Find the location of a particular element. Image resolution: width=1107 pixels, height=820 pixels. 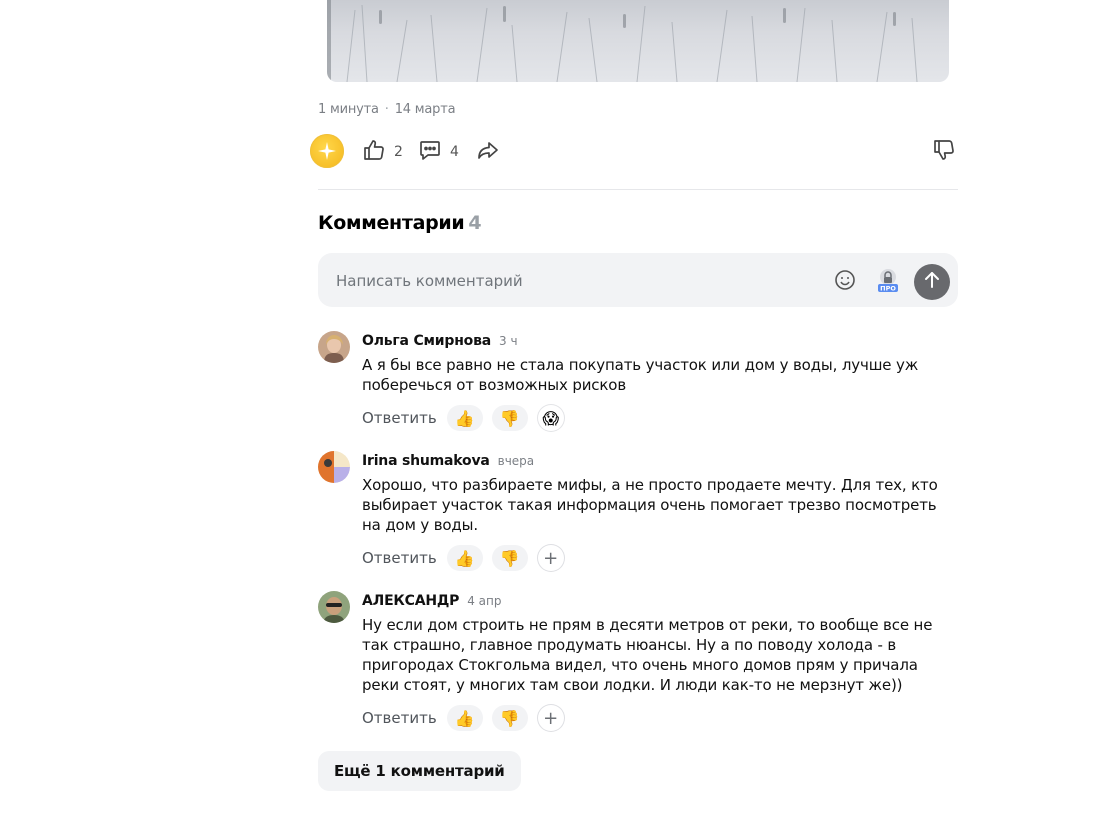

comment-input is located at coordinates (571, 281).